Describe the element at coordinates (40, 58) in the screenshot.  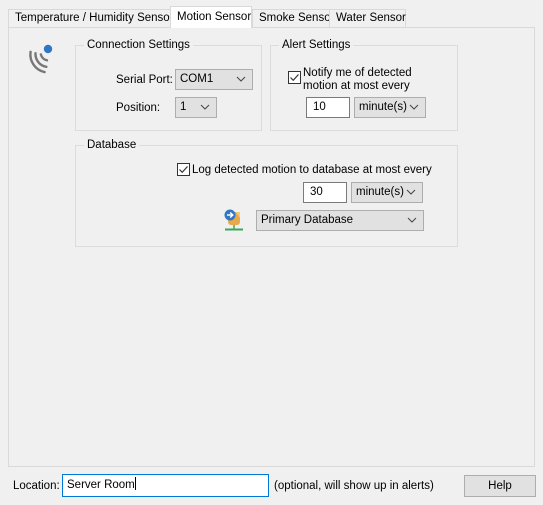
I see `motion-sensor-icon` at that location.